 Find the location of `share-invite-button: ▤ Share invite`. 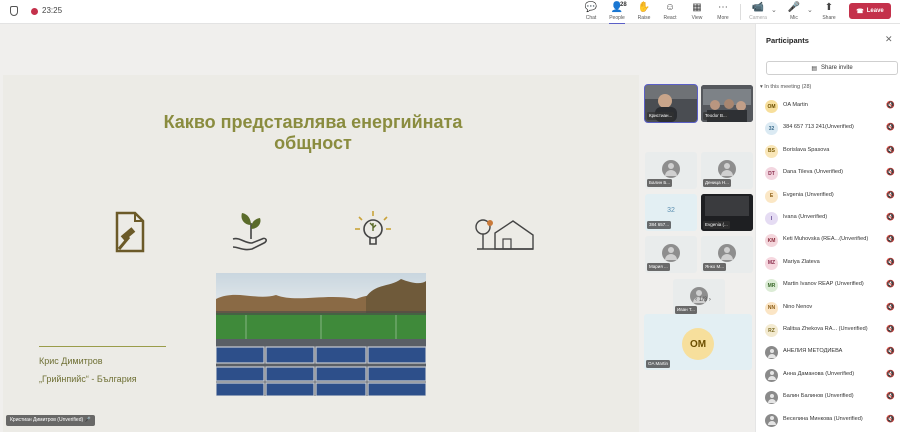

share-invite-button: ▤ Share invite is located at coordinates (832, 68).